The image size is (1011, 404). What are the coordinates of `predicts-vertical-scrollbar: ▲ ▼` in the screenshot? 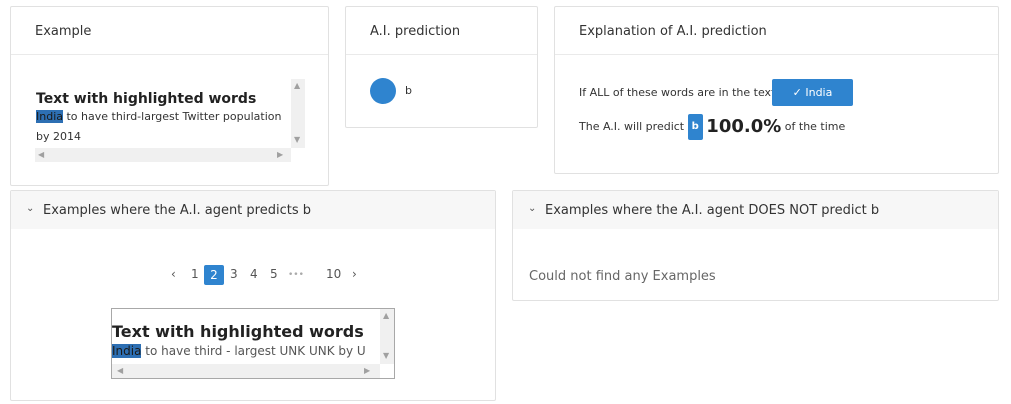 It's located at (387, 336).